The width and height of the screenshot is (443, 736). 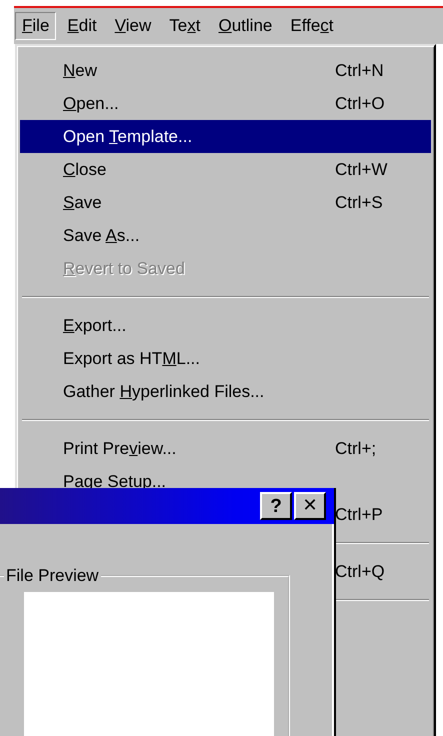 I want to click on menu-item: Print Preview... Ctrl+;, so click(x=225, y=448).